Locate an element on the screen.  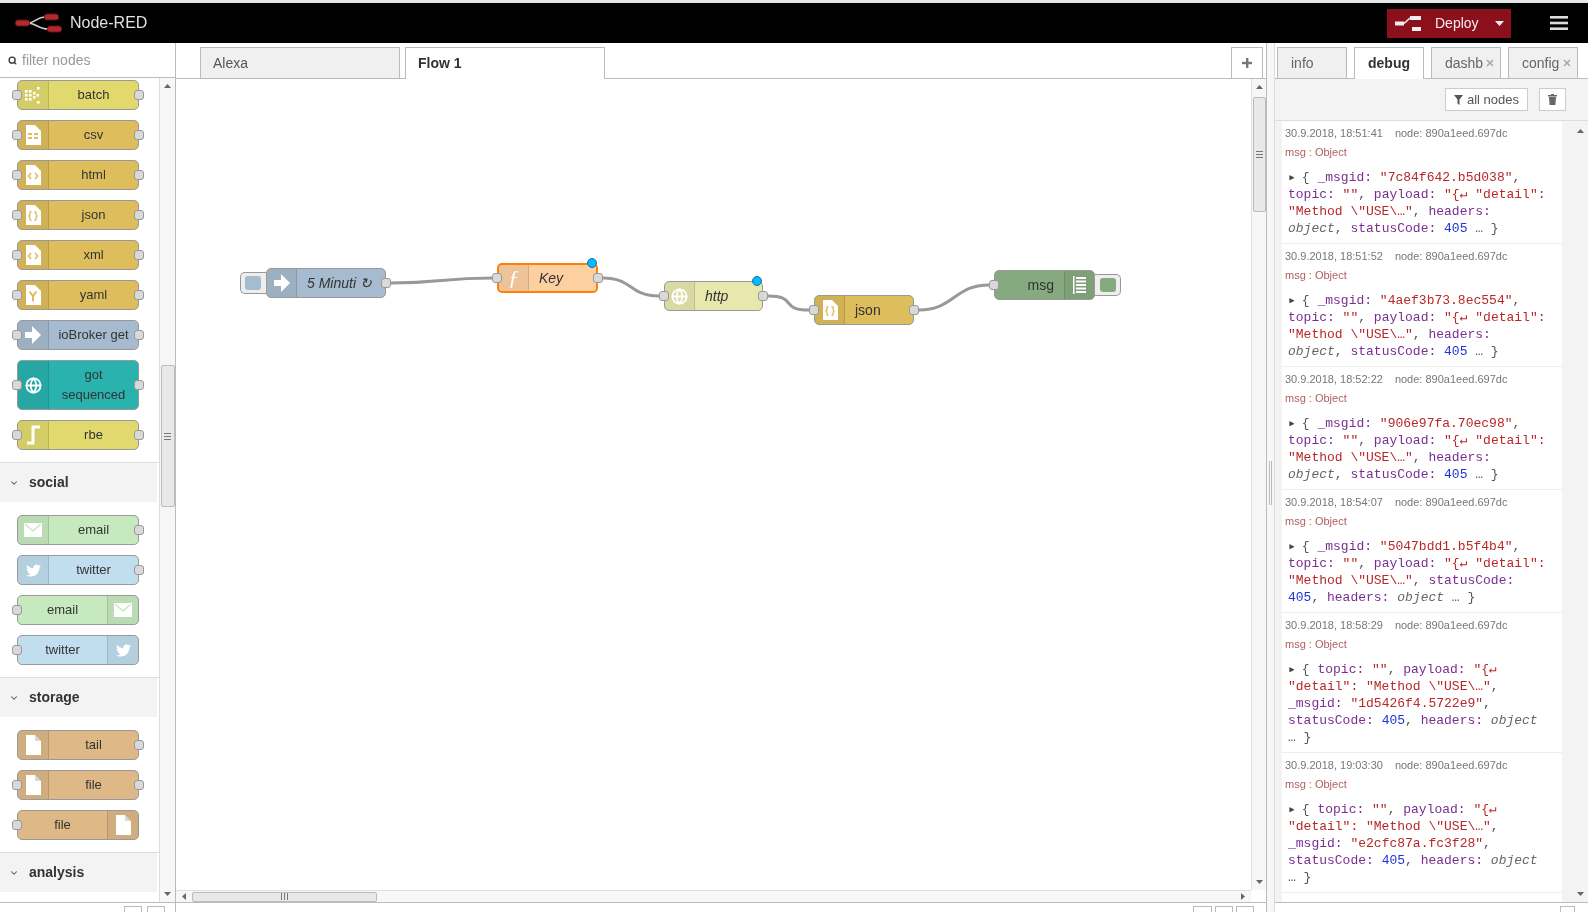
category-header: storage is located at coordinates (78, 697).